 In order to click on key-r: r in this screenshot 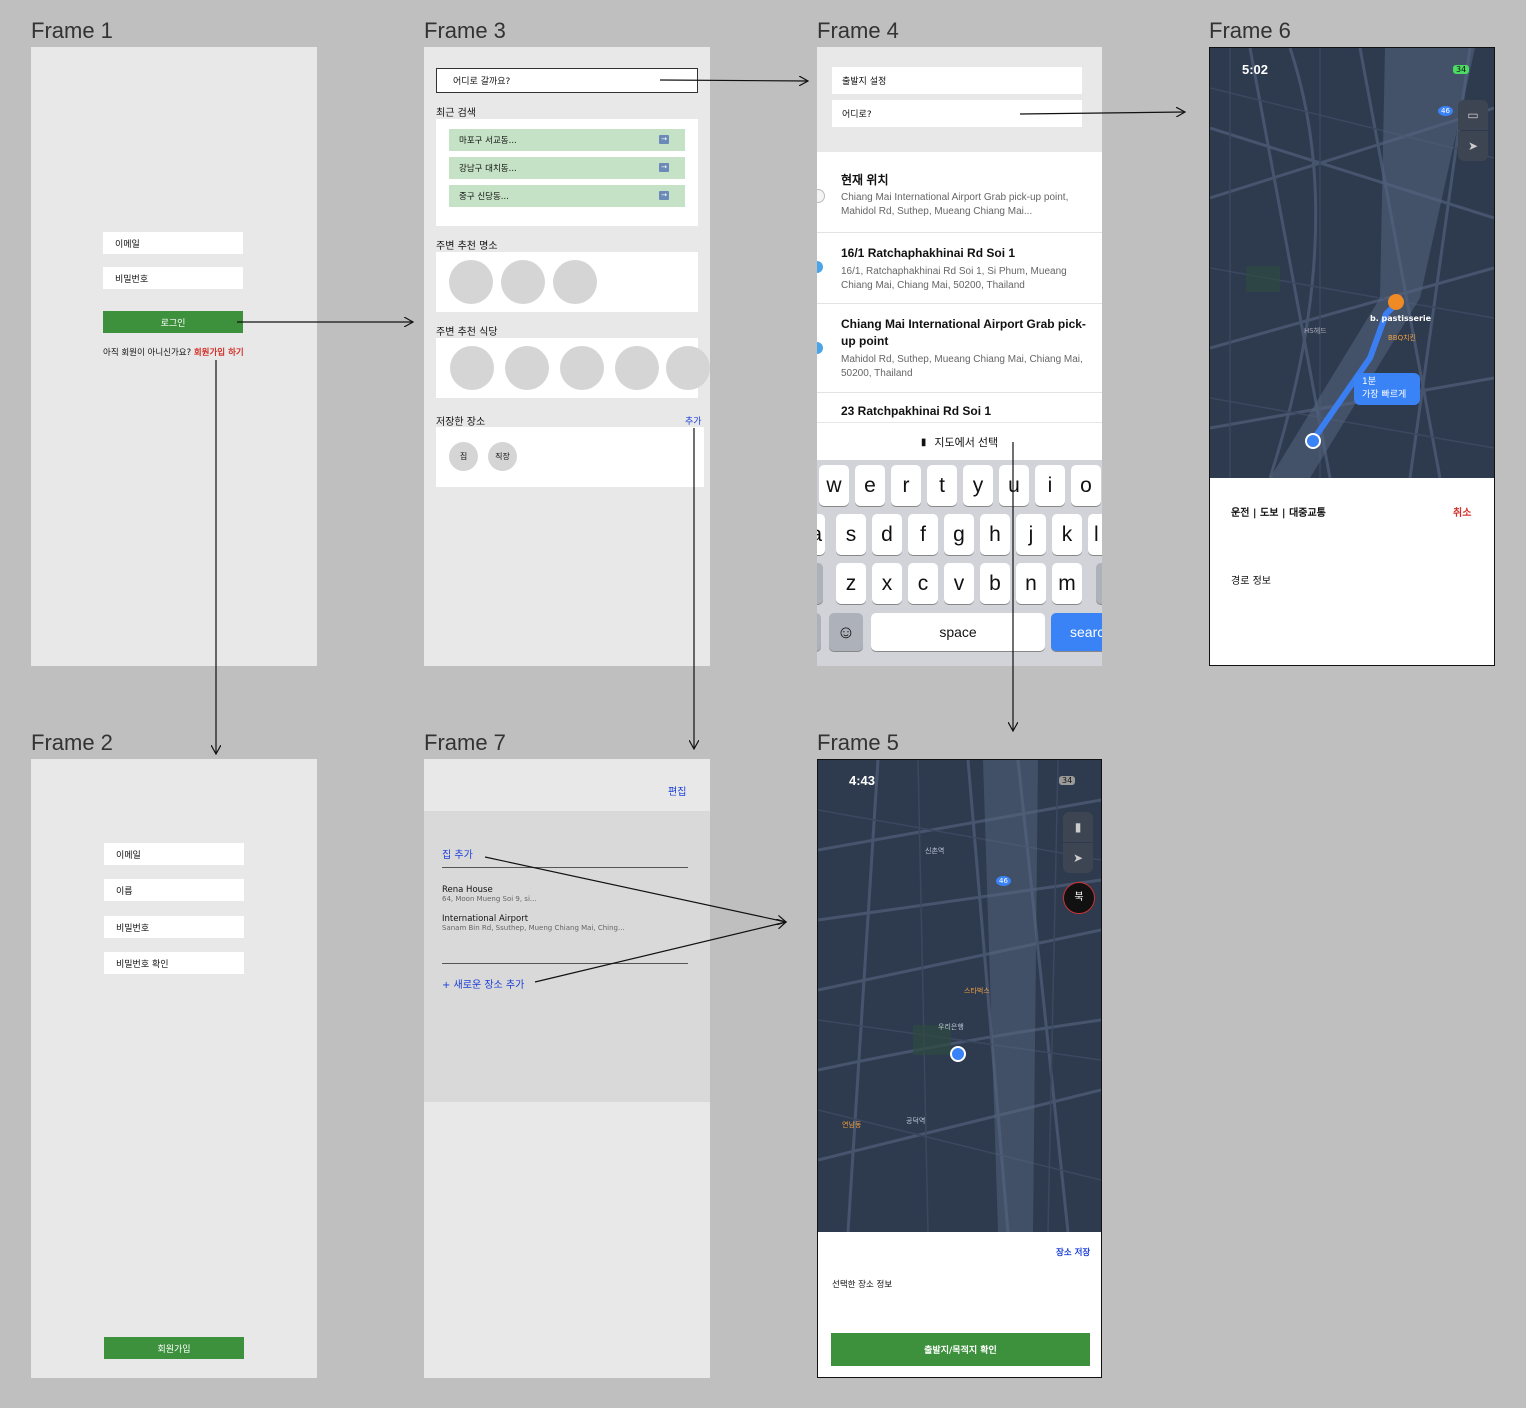, I will do `click(906, 485)`.